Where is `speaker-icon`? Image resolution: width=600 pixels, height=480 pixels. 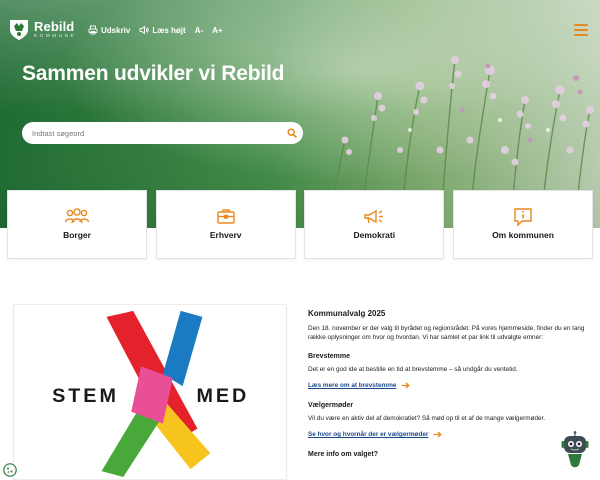 speaker-icon is located at coordinates (144, 30).